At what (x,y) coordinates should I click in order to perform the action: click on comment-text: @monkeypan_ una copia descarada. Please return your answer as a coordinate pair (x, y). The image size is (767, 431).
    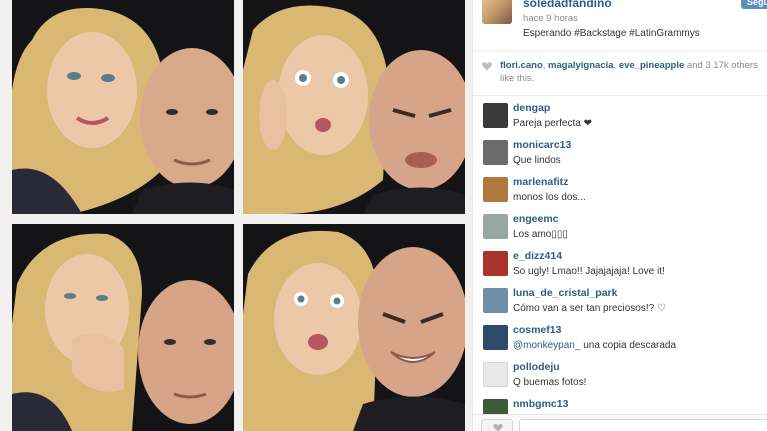
    Looking at the image, I should click on (594, 345).